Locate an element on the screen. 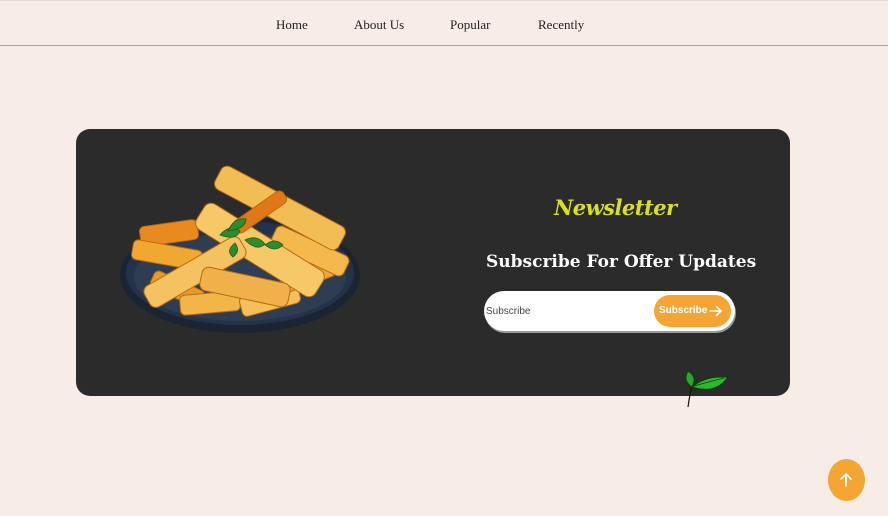  subscribe-form: Subscribe is located at coordinates (609, 311).